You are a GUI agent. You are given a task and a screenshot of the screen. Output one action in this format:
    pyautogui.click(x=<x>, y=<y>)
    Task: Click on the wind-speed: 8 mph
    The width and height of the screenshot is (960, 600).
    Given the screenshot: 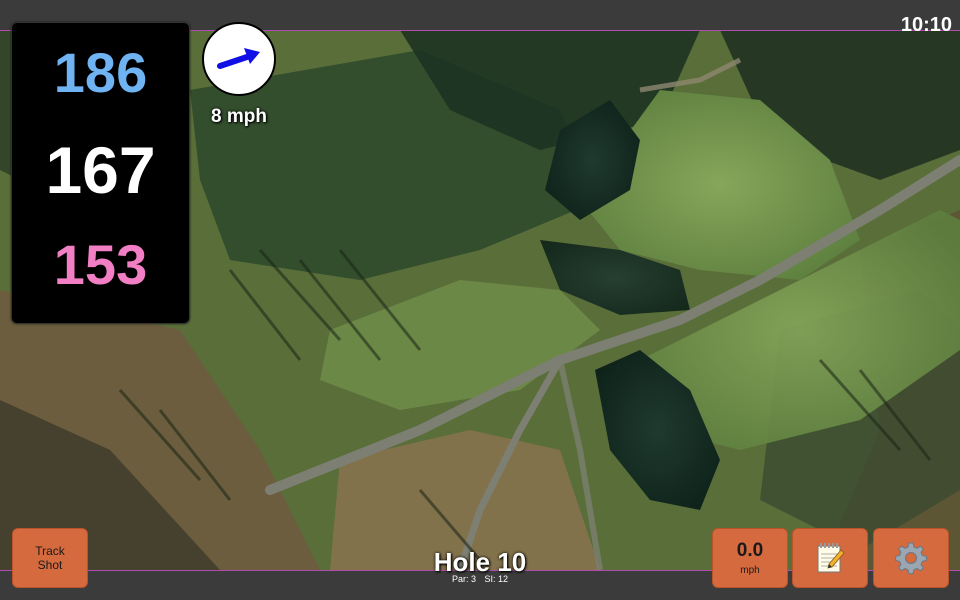 What is the action you would take?
    pyautogui.click(x=239, y=116)
    